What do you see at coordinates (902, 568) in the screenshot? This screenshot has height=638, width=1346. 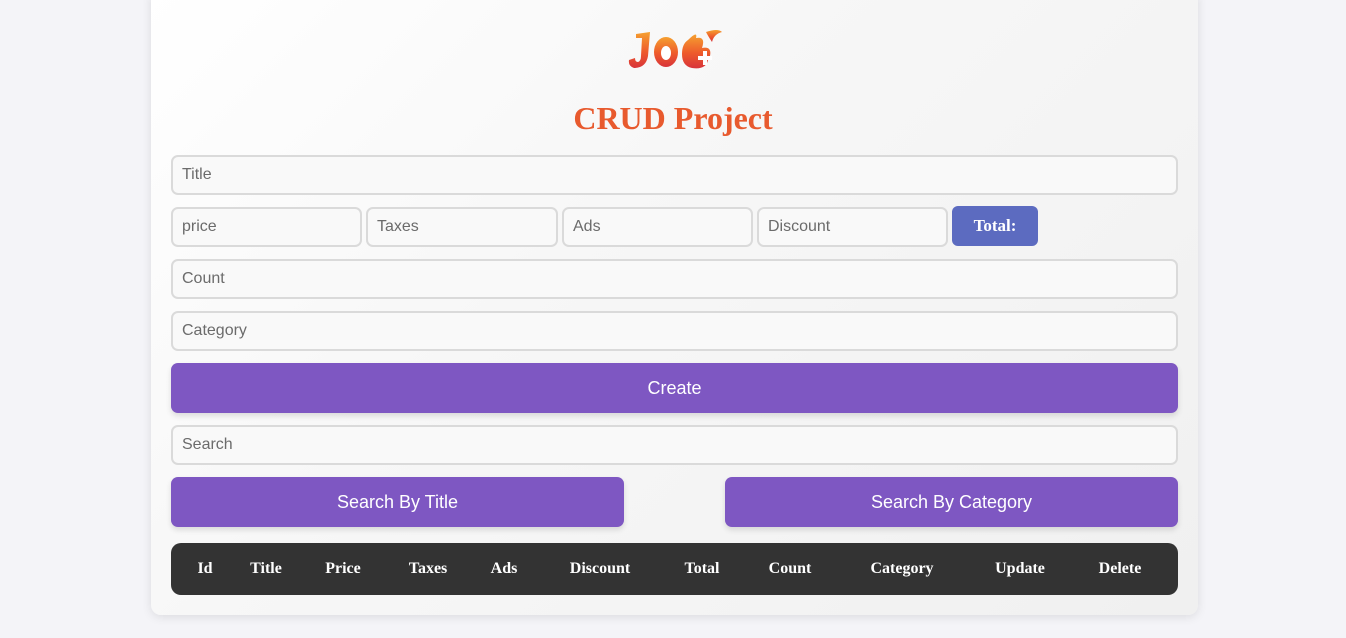 I see `column-header-category: Category` at bounding box center [902, 568].